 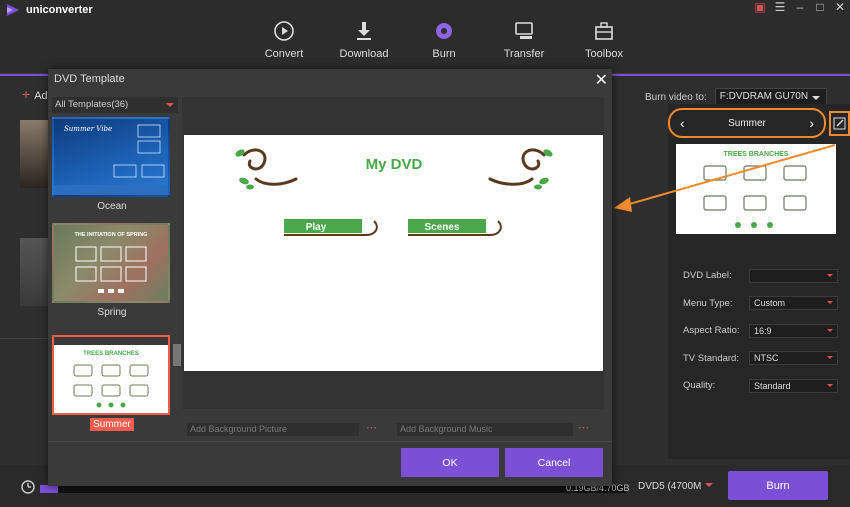 I want to click on template-name: Ocean, so click(x=112, y=206).